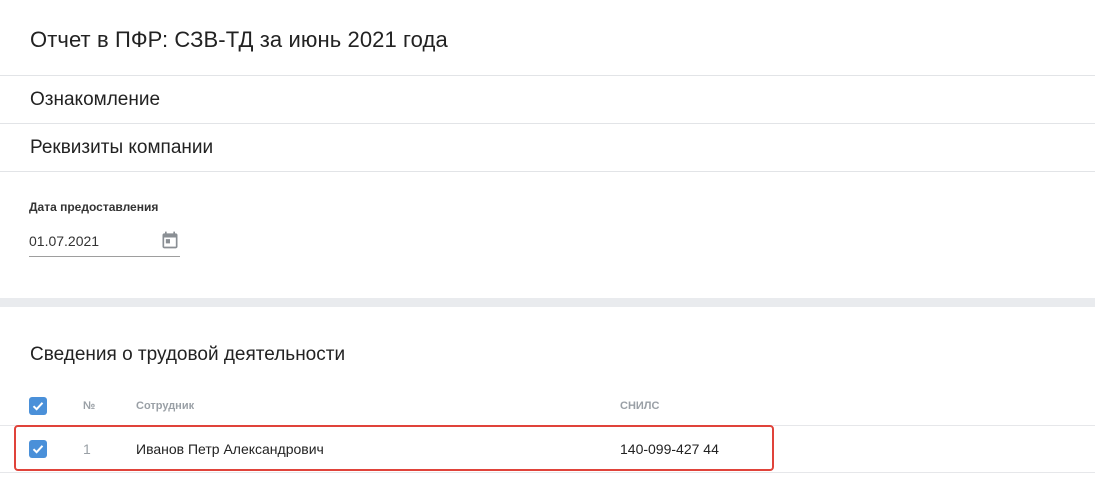 This screenshot has width=1095, height=495. I want to click on submission-date-field: 01.07.2021, so click(104, 241).